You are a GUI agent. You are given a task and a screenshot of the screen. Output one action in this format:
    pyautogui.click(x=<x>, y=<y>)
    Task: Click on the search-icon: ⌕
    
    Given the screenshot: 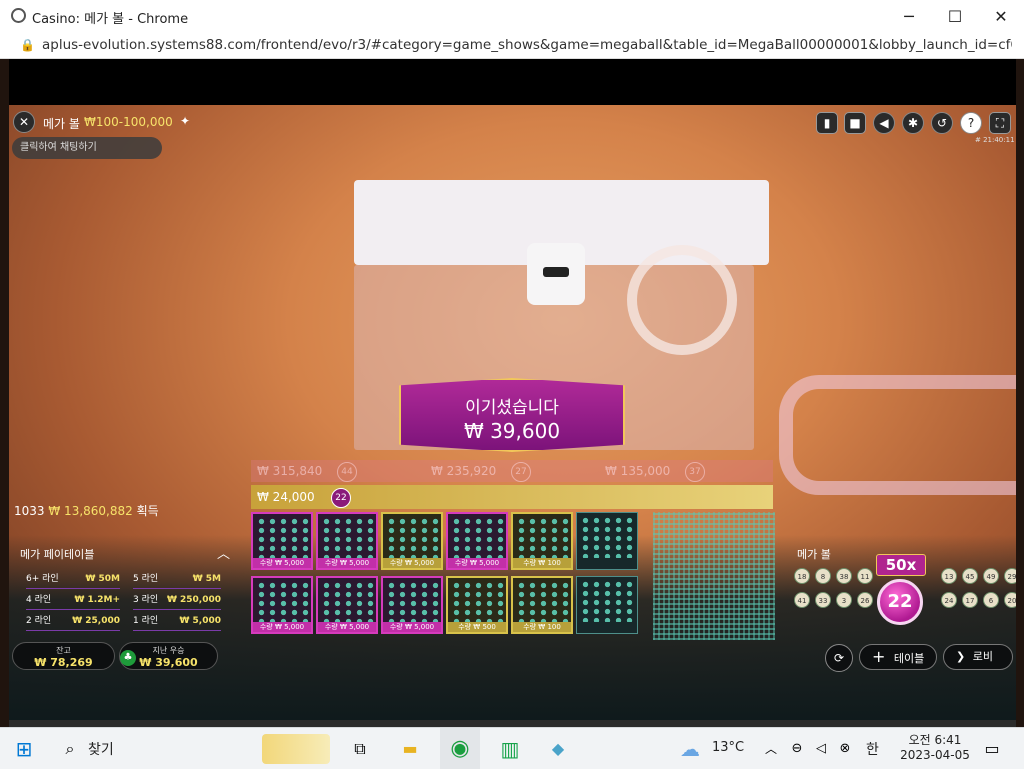 What is the action you would take?
    pyautogui.click(x=70, y=748)
    